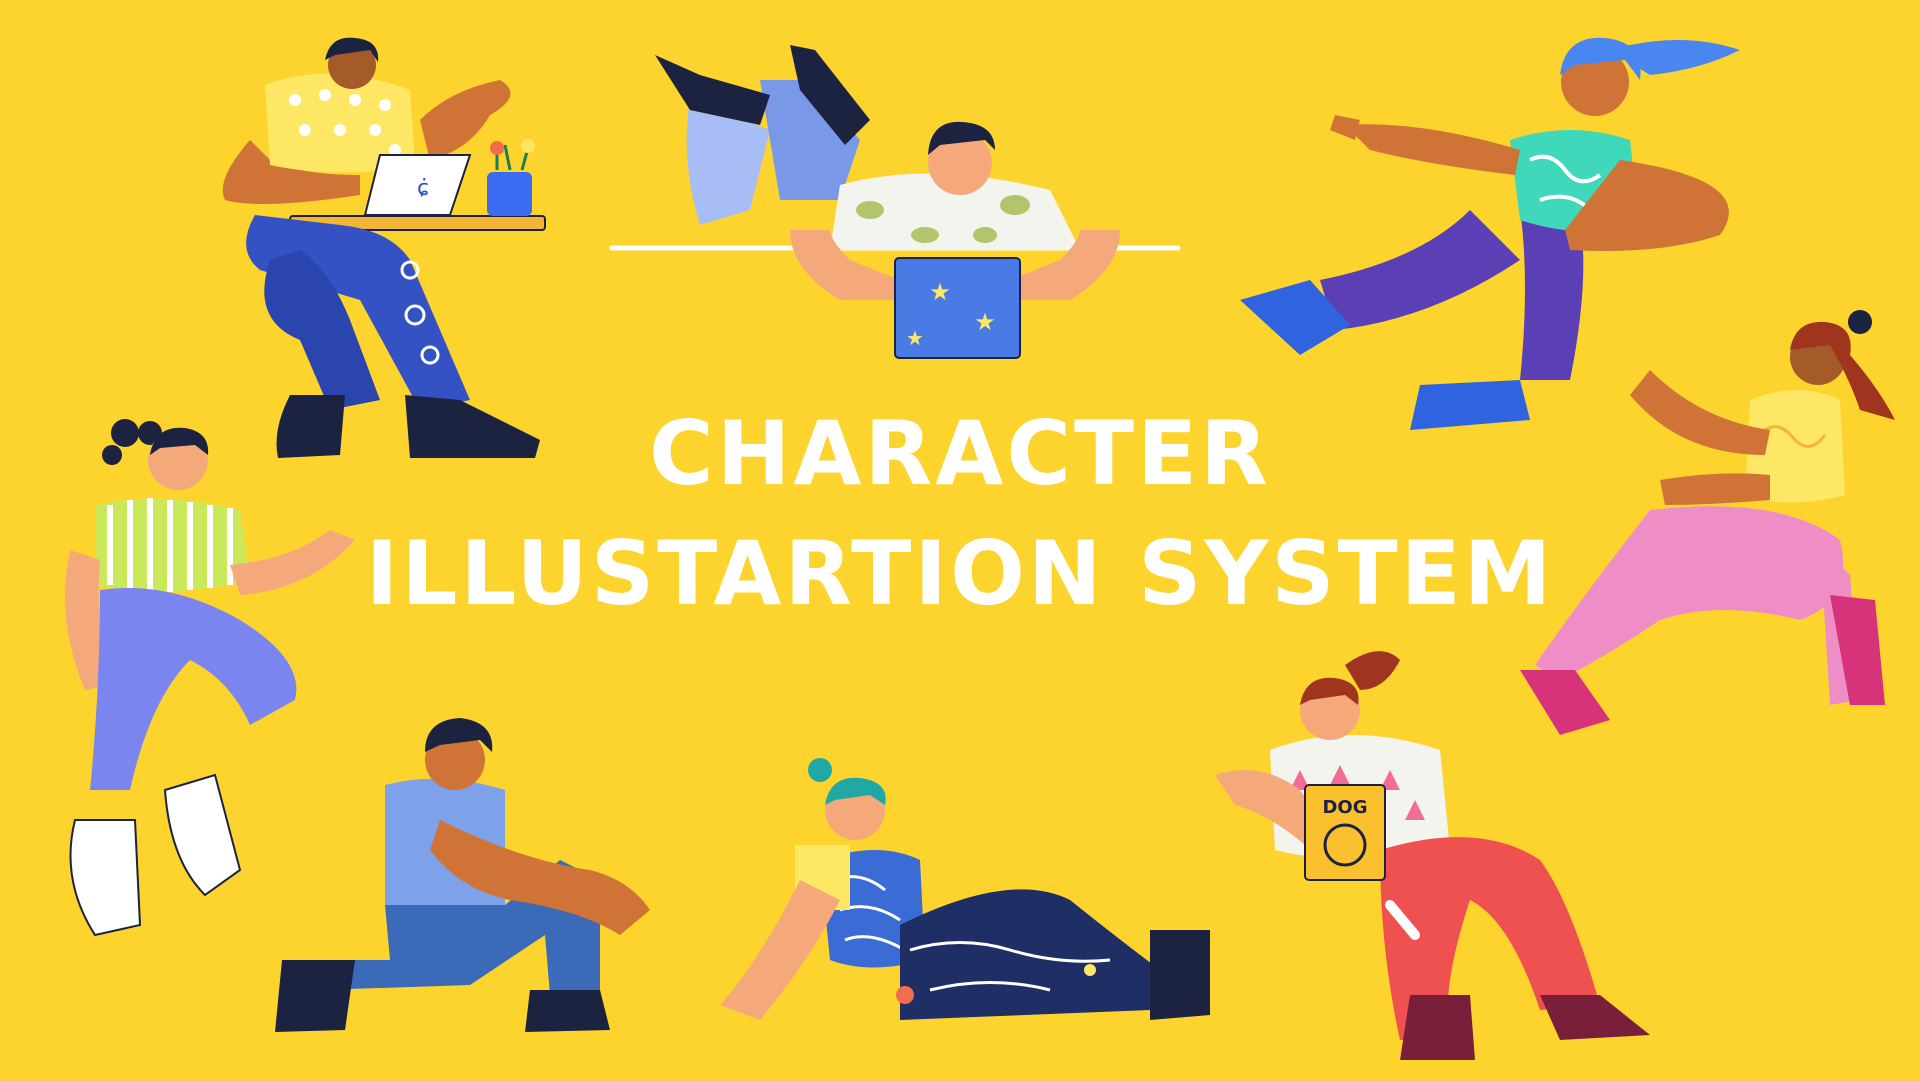  What do you see at coordinates (1344, 807) in the screenshot?
I see `dog-book-label: DOG` at bounding box center [1344, 807].